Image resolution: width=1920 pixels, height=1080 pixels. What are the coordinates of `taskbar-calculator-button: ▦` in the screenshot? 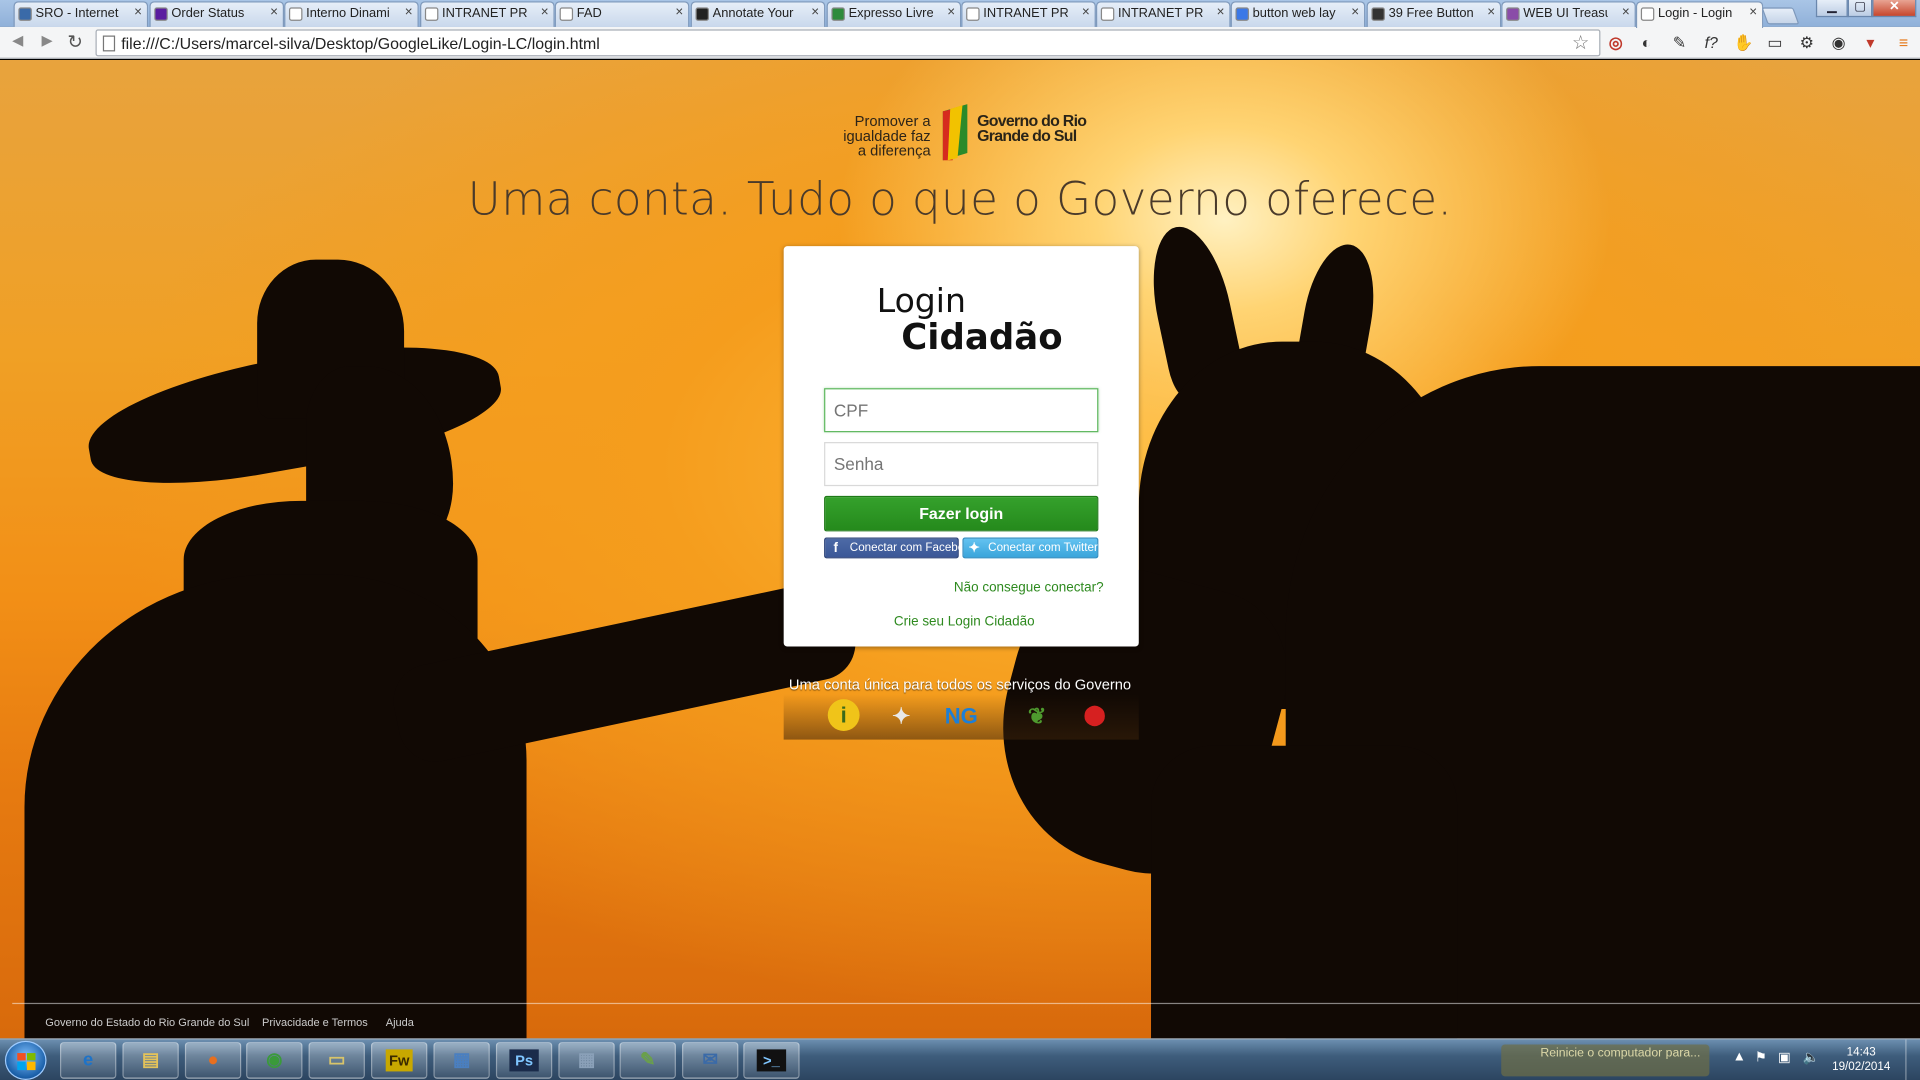 It's located at (586, 1060).